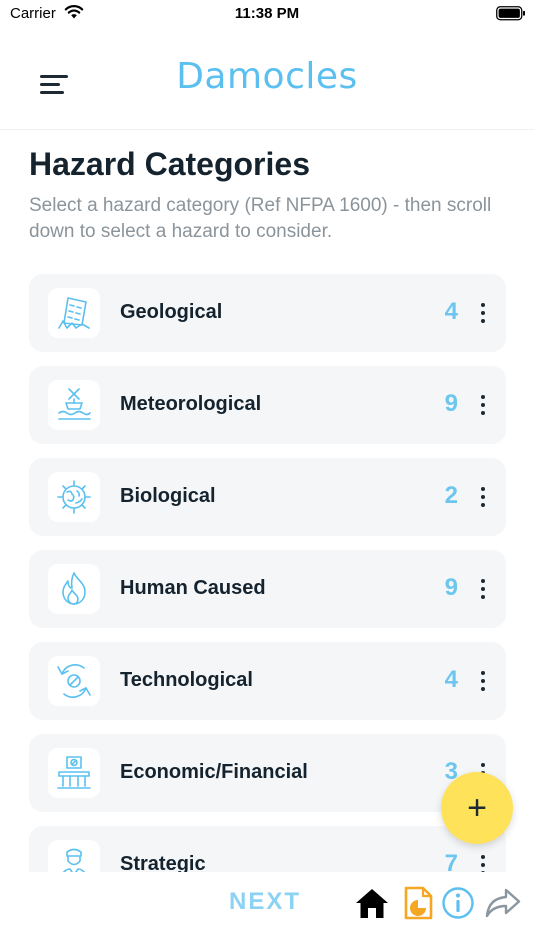 This screenshot has width=534, height=950. I want to click on add-button: +, so click(477, 808).